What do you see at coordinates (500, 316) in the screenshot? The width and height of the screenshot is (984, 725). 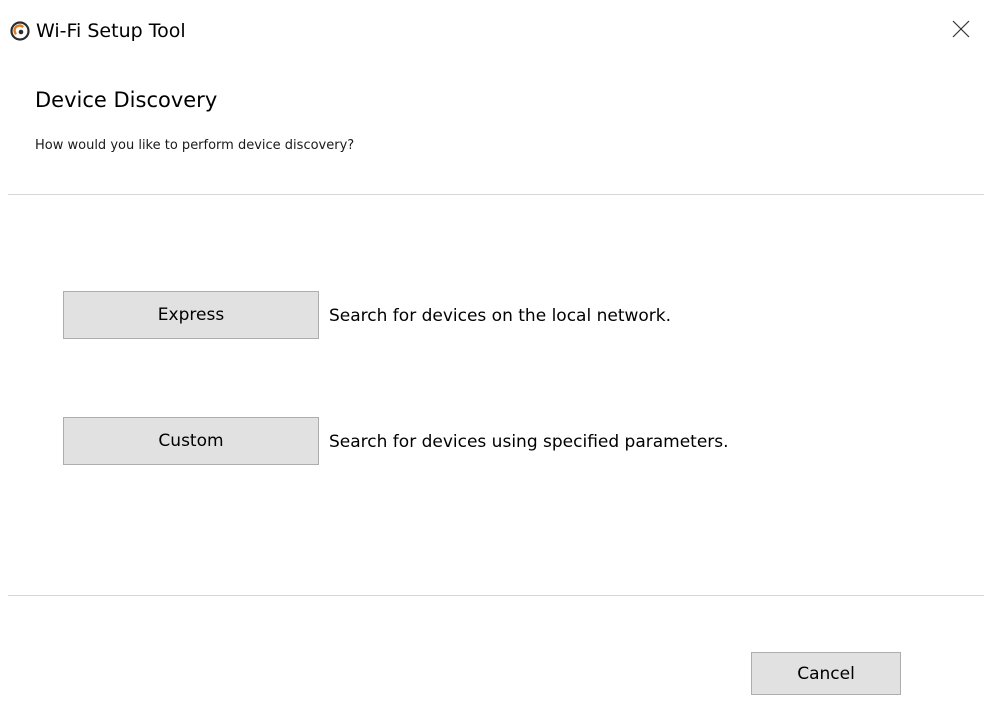 I see `express-description: Search for devices on the local network.` at bounding box center [500, 316].